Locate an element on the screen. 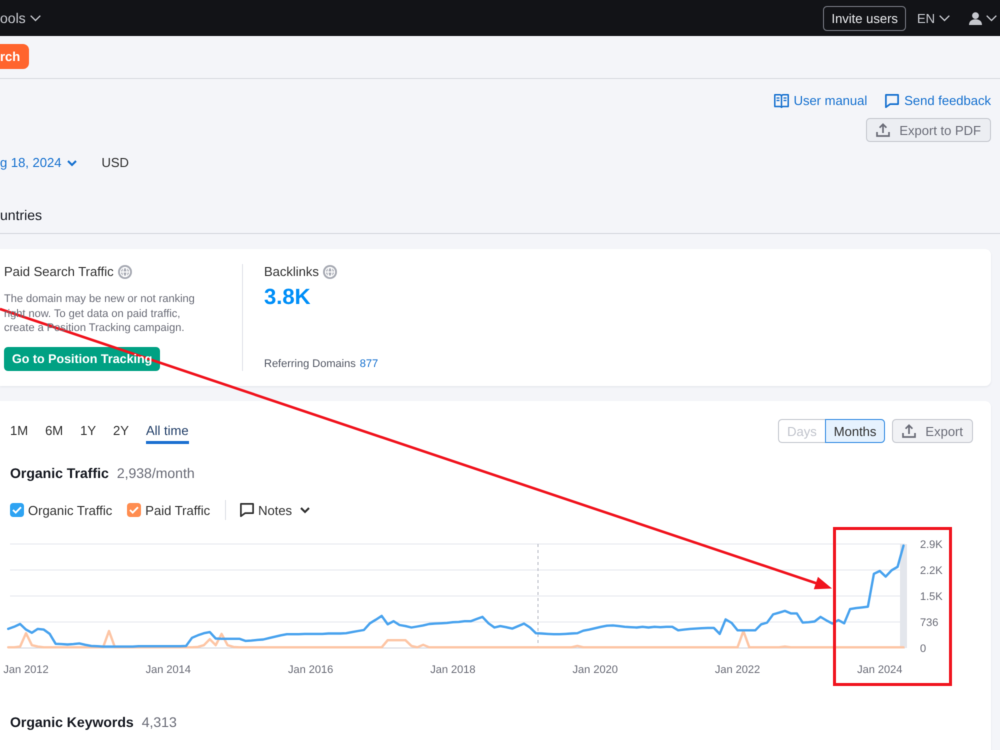 This screenshot has width=1000, height=750. user-icon is located at coordinates (975, 18).